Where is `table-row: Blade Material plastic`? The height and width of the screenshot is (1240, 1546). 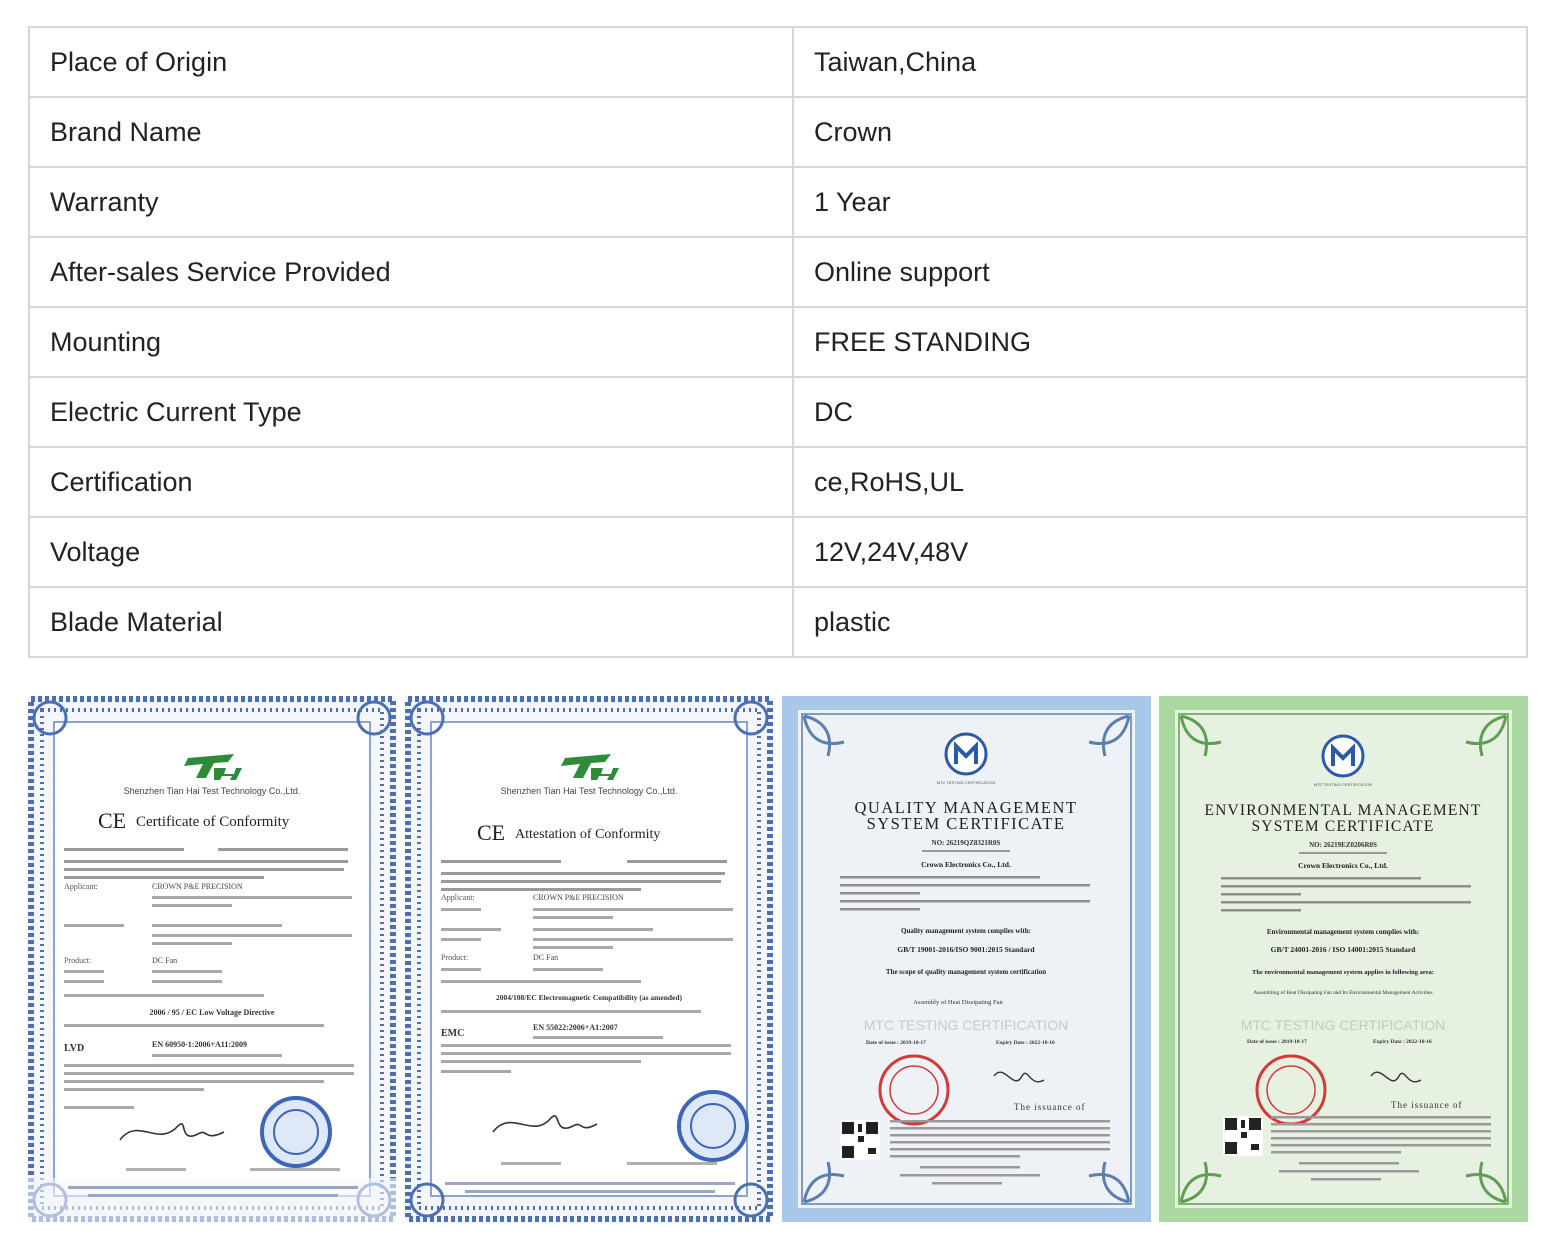
table-row: Blade Material plastic is located at coordinates (778, 622).